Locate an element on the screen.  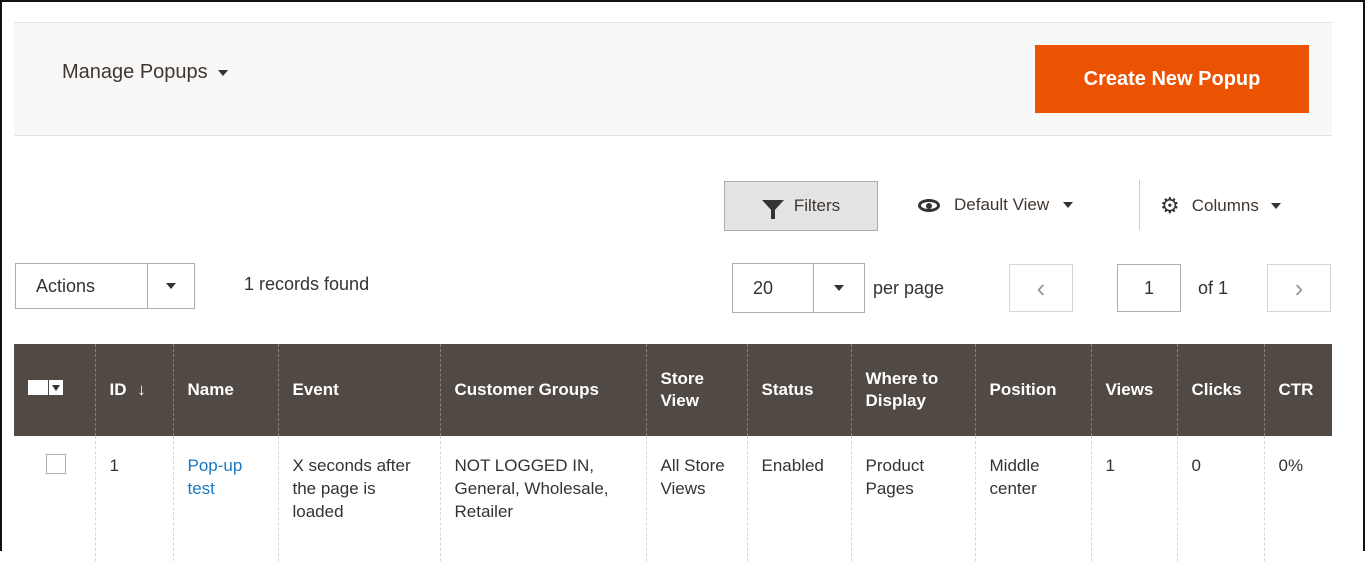
column-header-position: Position is located at coordinates (1032, 390).